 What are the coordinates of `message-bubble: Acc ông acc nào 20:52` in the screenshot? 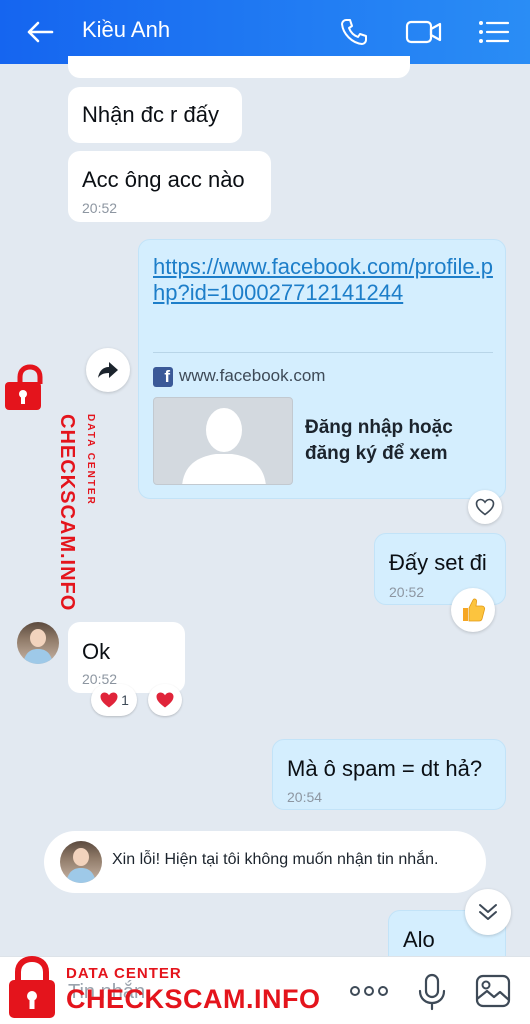 It's located at (169, 186).